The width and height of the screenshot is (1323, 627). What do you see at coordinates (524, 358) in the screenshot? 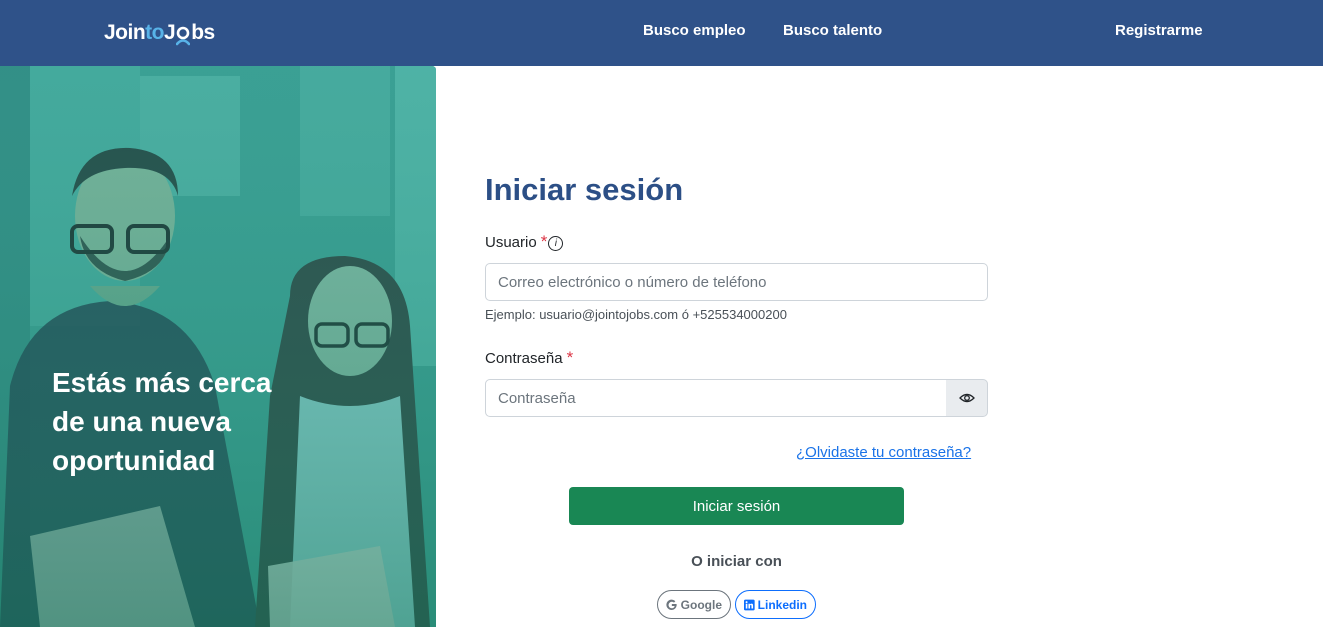
I see `password-label: Contraseña` at bounding box center [524, 358].